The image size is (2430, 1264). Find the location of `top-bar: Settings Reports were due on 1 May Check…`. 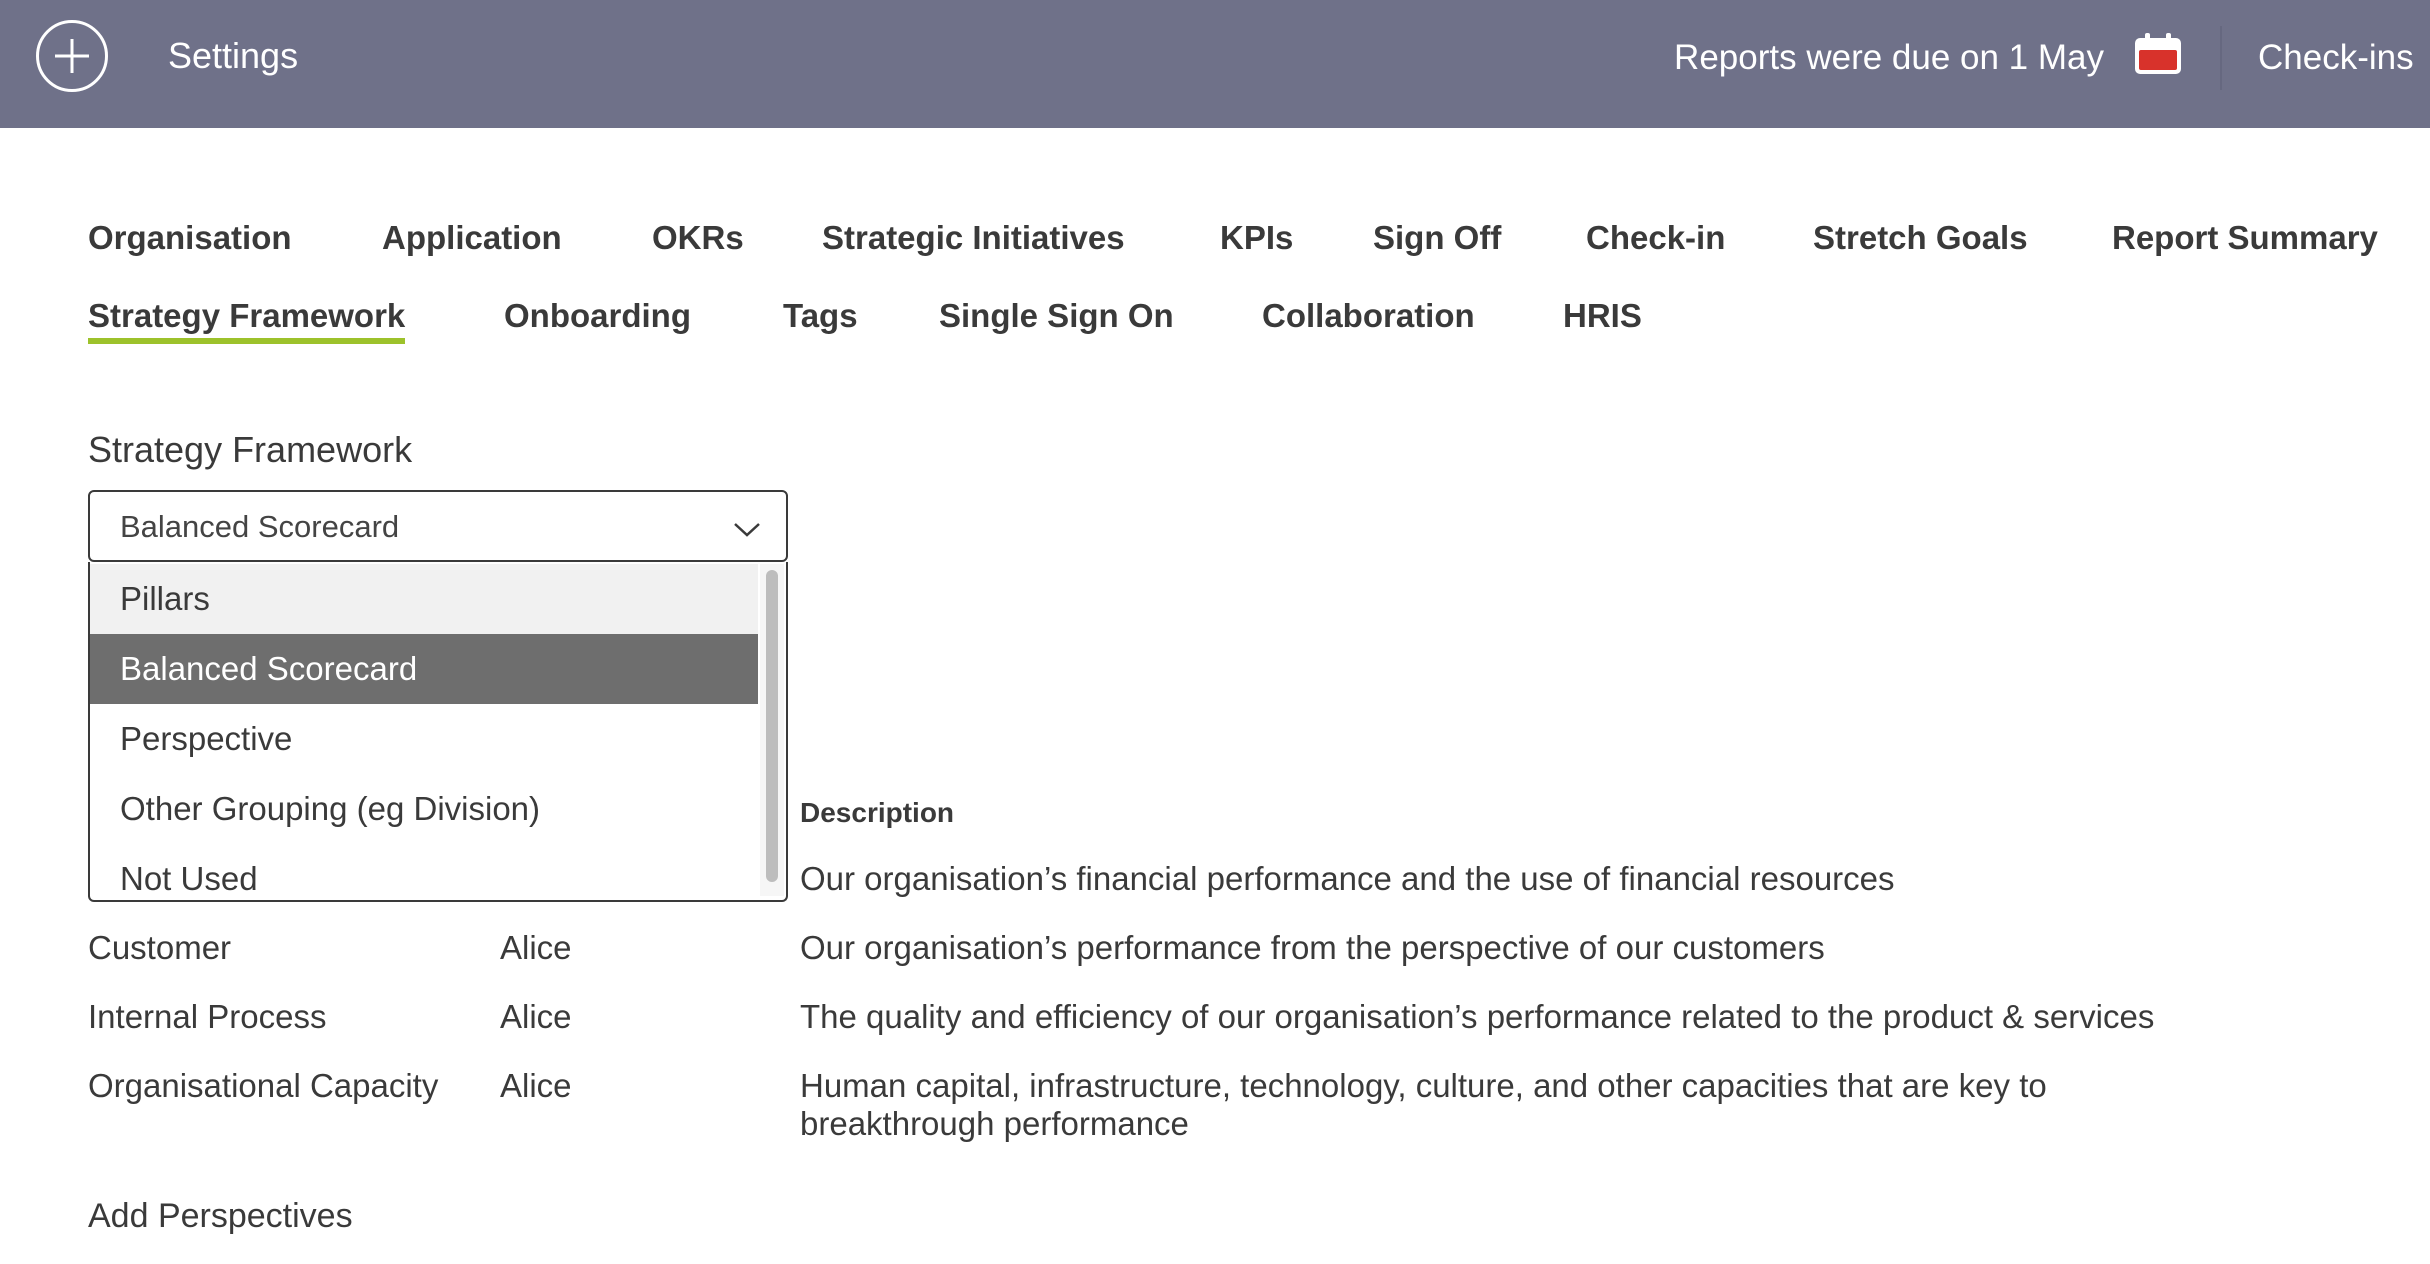

top-bar: Settings Reports were due on 1 May Check… is located at coordinates (1215, 64).